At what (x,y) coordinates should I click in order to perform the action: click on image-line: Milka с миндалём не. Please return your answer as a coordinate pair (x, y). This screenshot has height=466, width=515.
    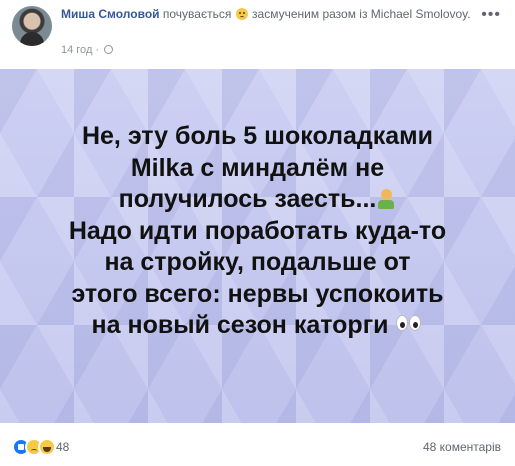
    Looking at the image, I should click on (257, 167).